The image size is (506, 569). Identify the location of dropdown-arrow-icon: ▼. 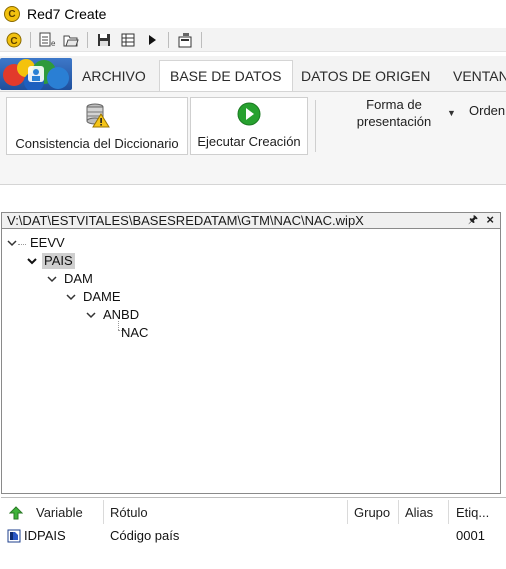
(451, 113).